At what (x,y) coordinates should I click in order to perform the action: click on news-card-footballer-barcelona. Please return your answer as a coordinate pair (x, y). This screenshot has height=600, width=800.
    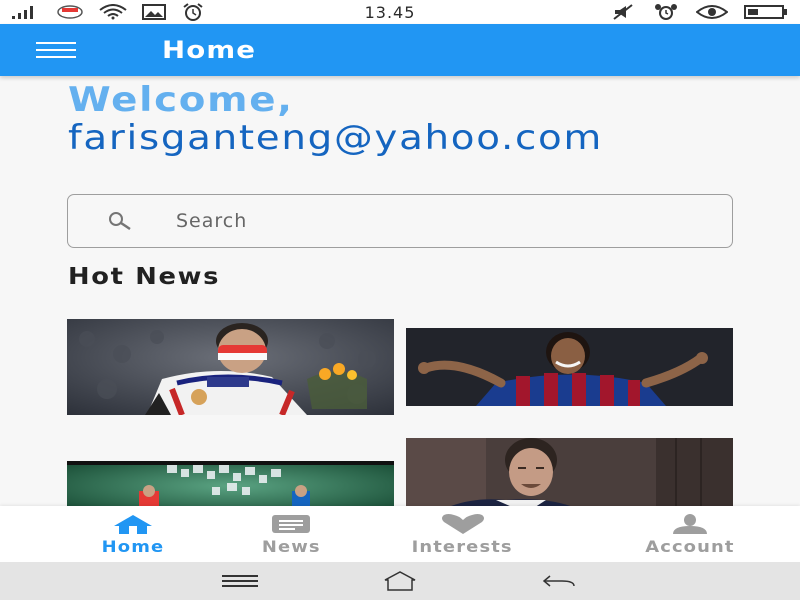
    Looking at the image, I should click on (569, 367).